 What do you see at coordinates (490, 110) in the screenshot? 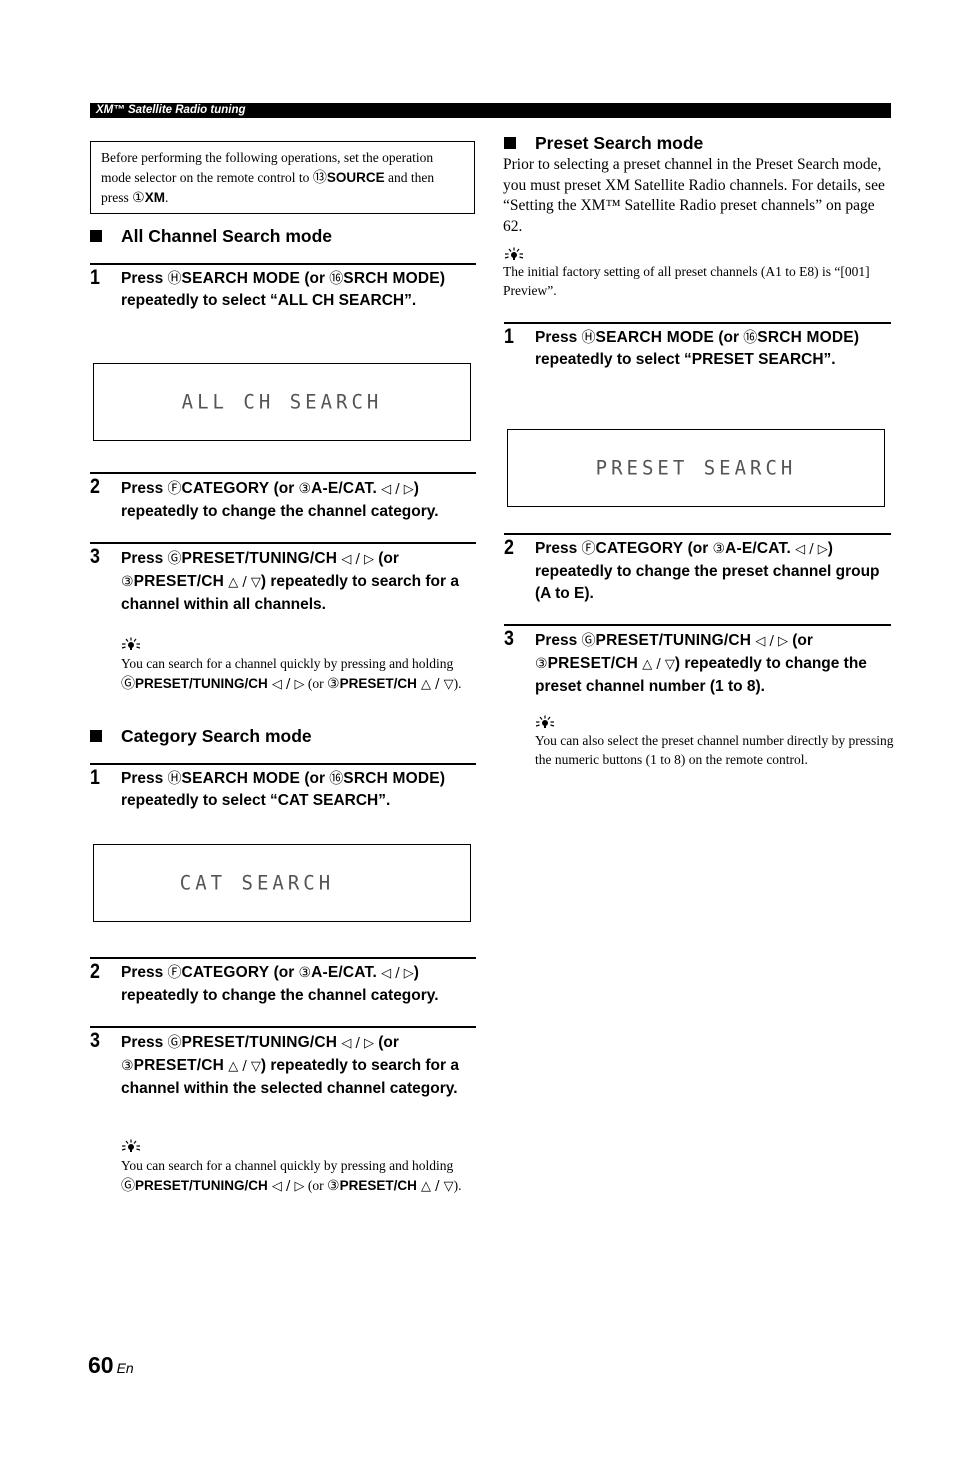
I see `section-header-bar: XM™ Satellite Radio tuning` at bounding box center [490, 110].